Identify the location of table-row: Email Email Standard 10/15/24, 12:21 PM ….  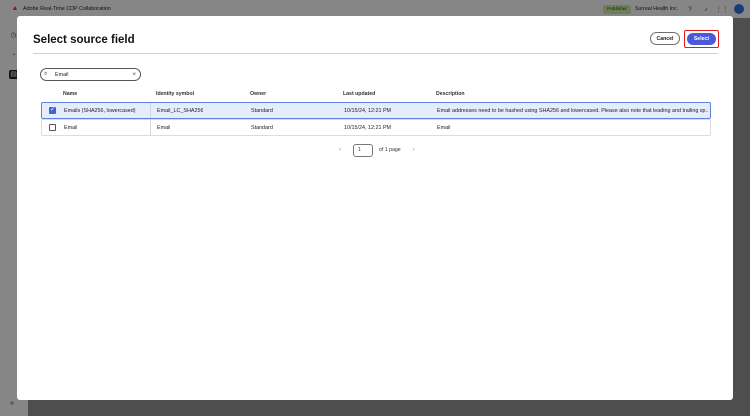
(376, 127).